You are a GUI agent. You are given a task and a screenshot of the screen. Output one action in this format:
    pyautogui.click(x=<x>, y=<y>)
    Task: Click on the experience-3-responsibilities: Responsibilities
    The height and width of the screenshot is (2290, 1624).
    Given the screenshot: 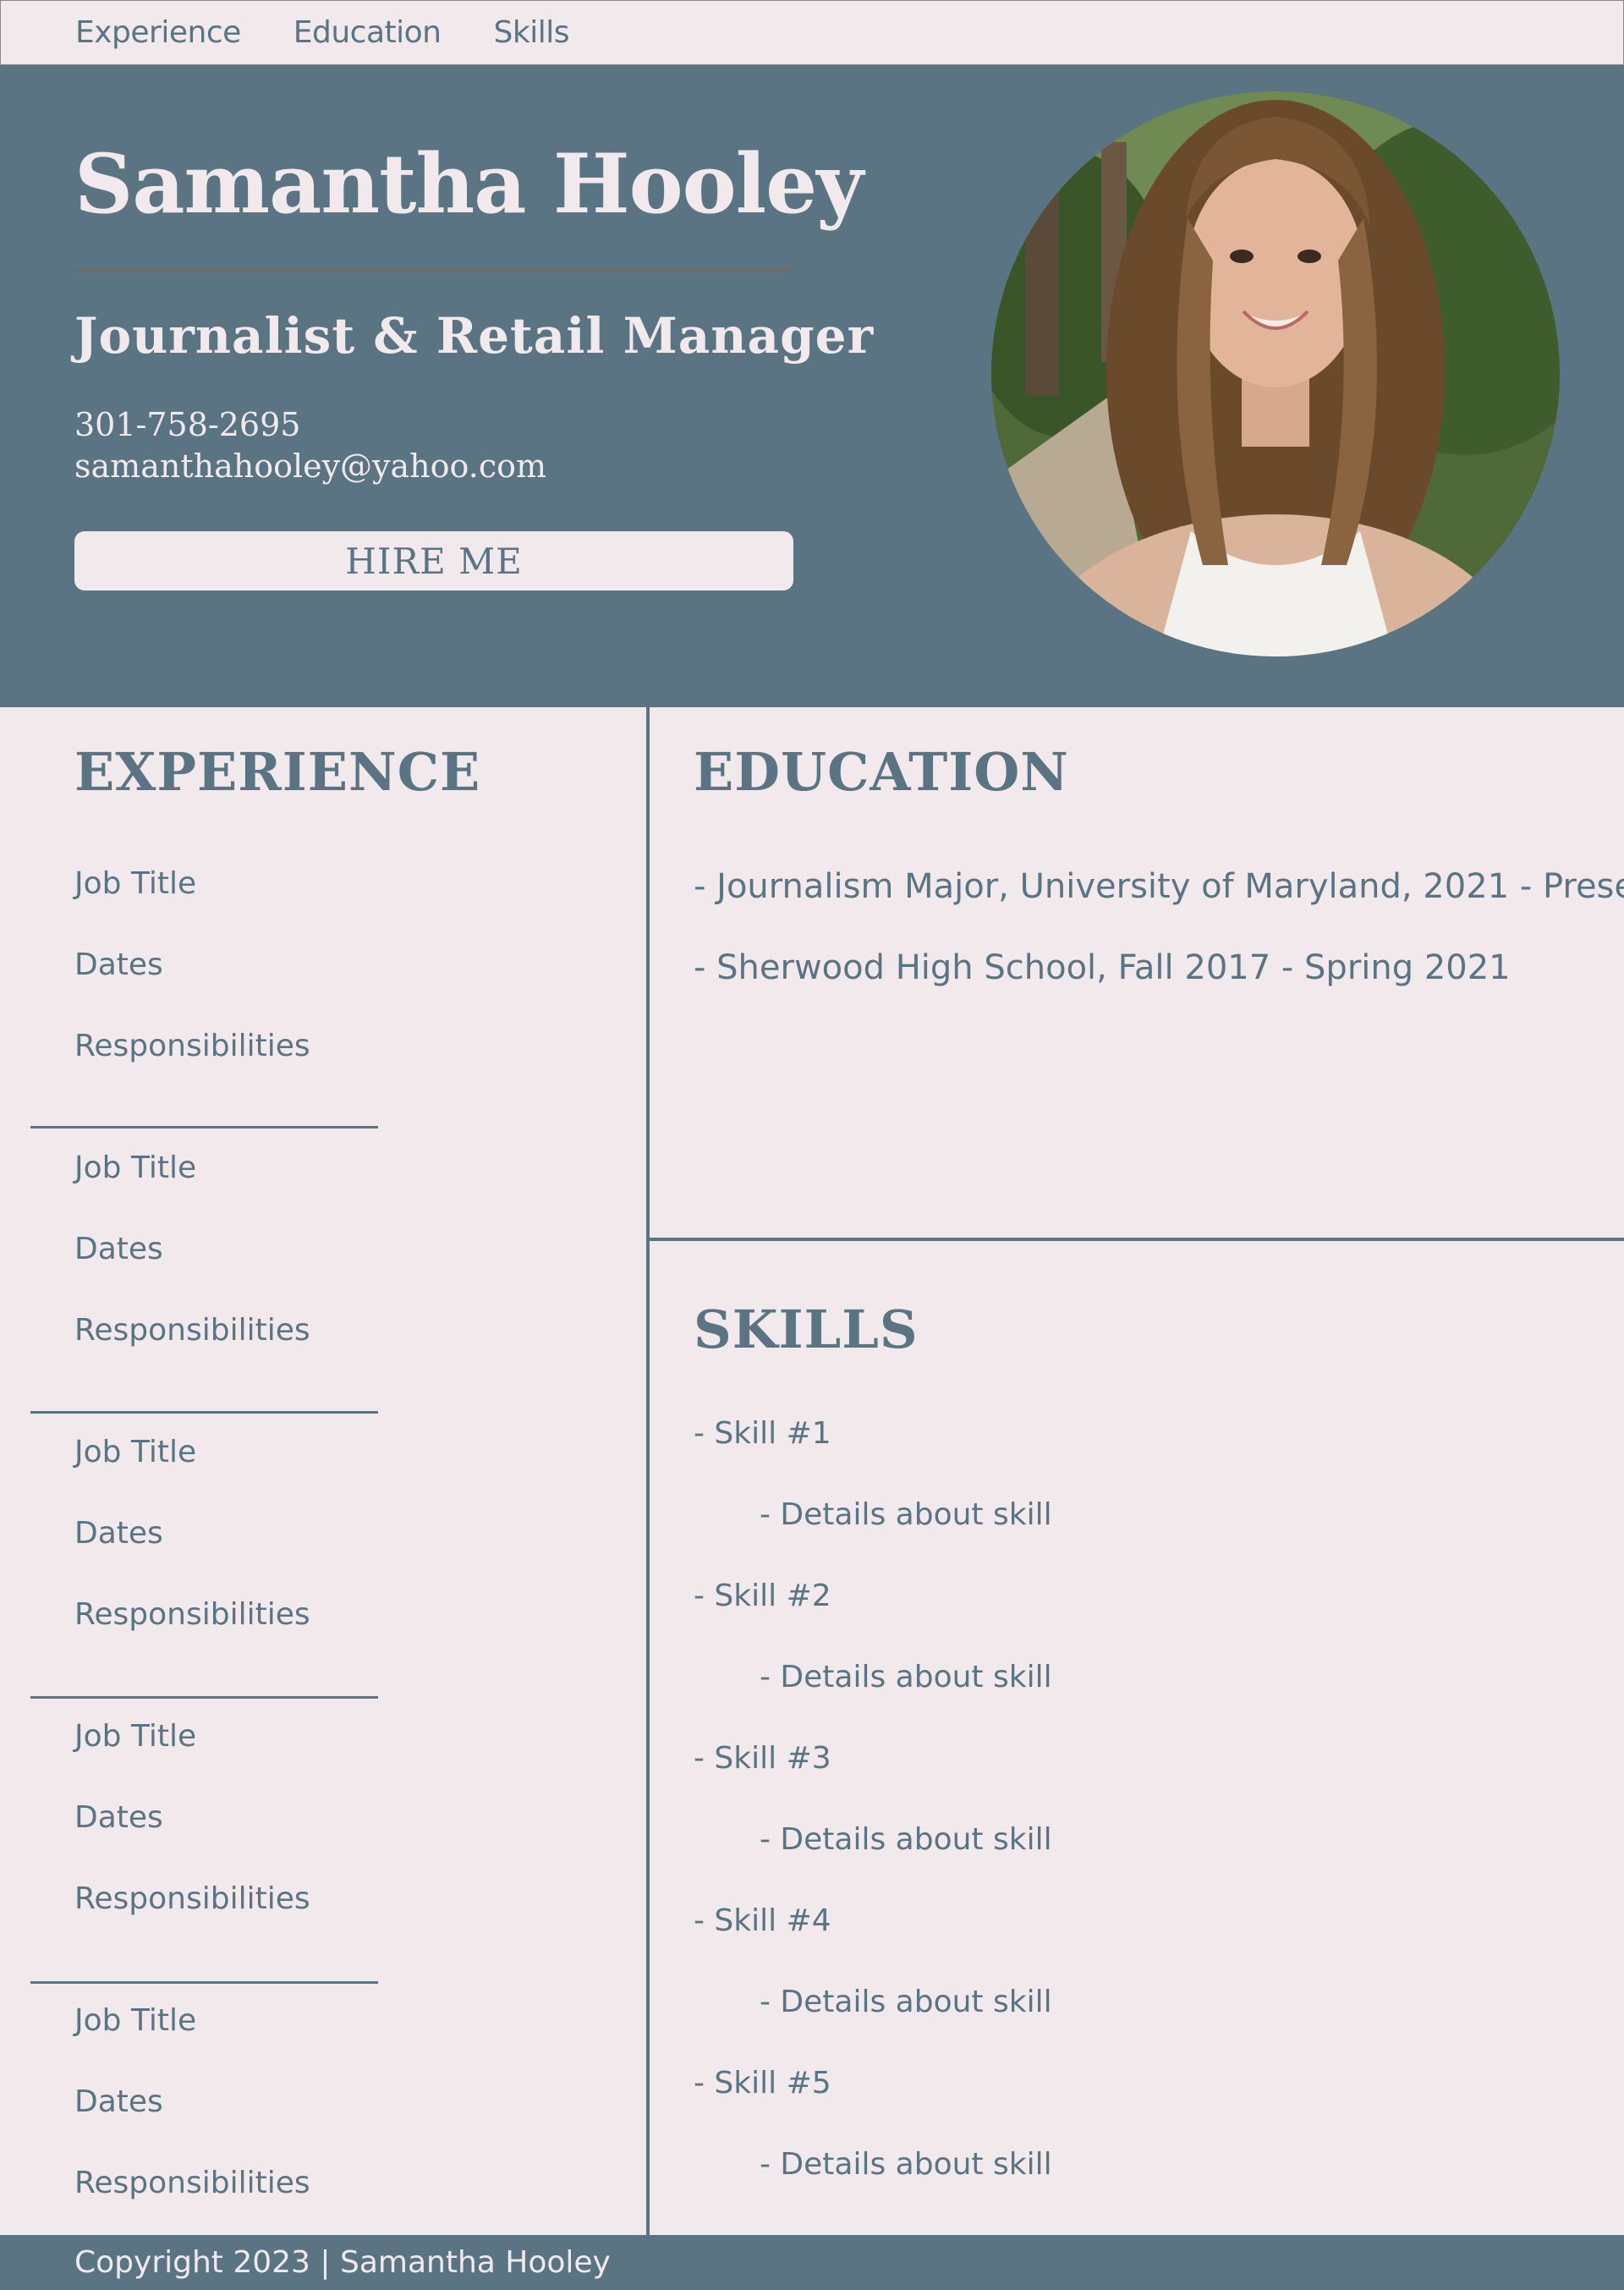 What is the action you would take?
    pyautogui.click(x=192, y=1615)
    